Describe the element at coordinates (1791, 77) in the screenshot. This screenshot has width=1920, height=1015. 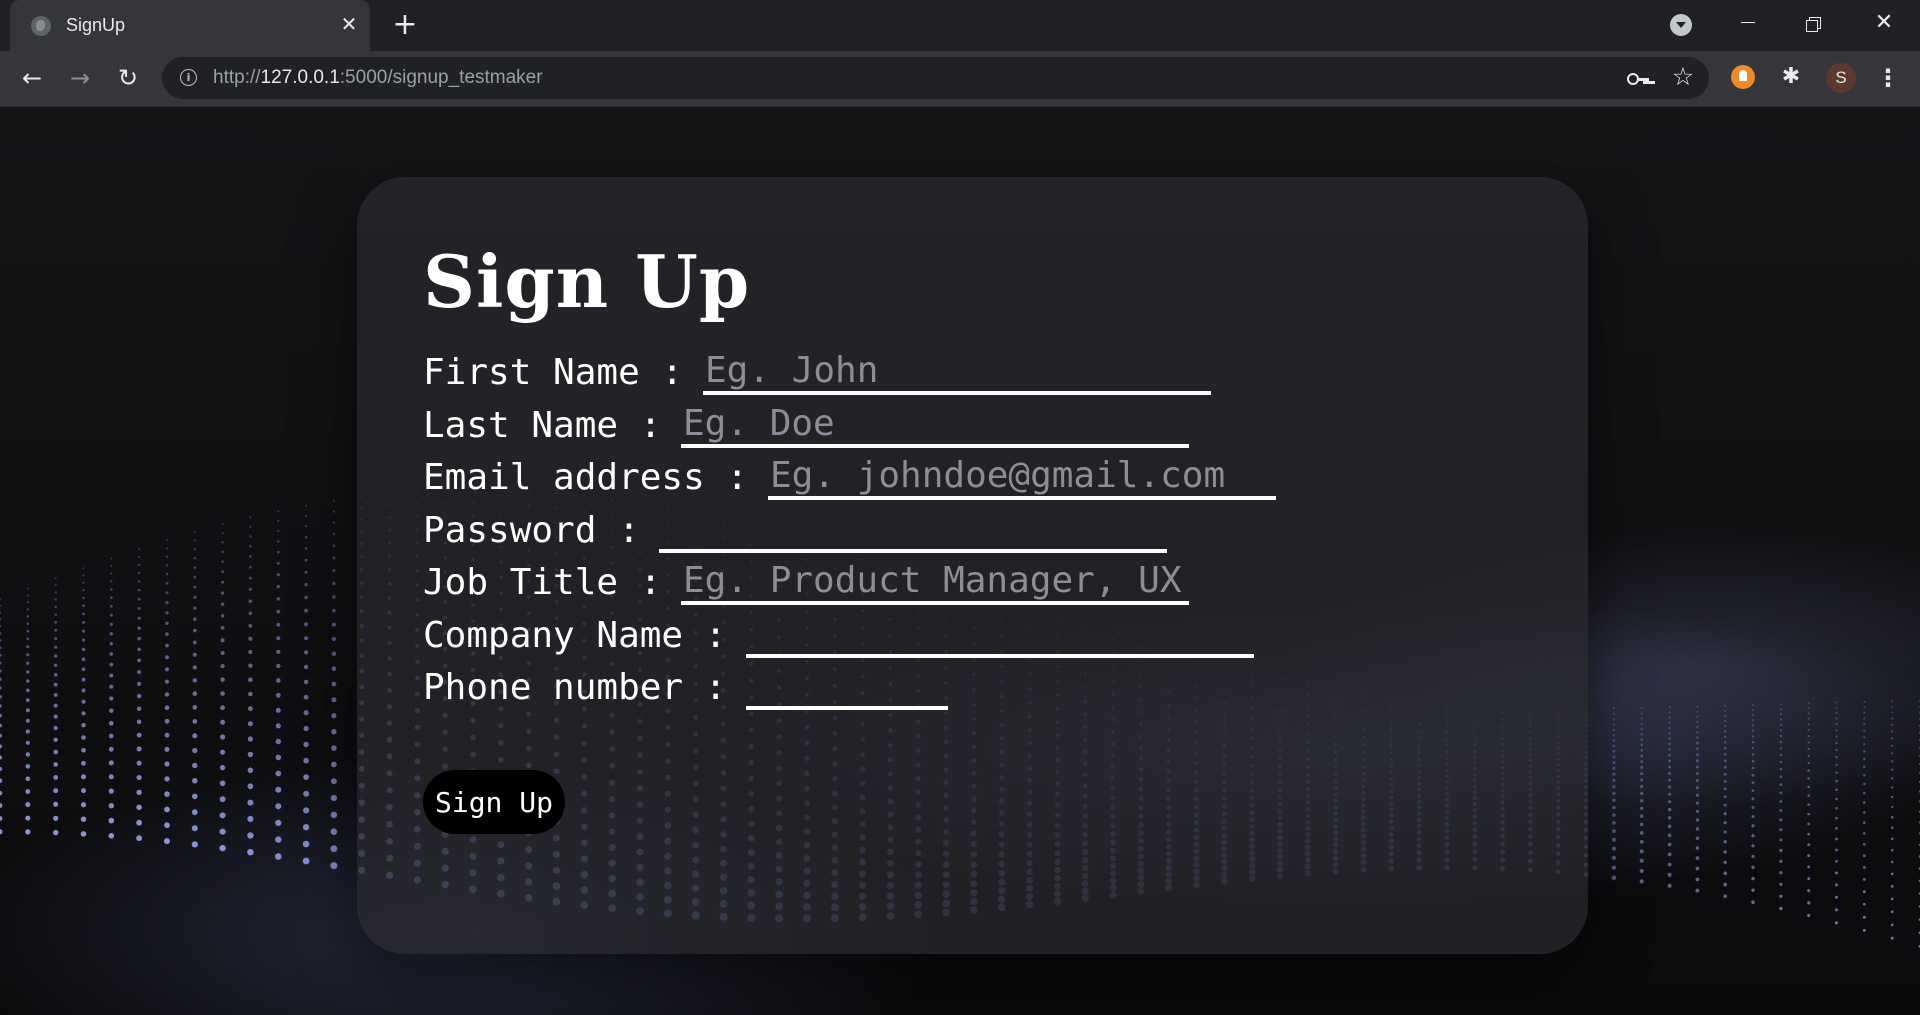
I see `extensions-puzzle-icon: ✱` at that location.